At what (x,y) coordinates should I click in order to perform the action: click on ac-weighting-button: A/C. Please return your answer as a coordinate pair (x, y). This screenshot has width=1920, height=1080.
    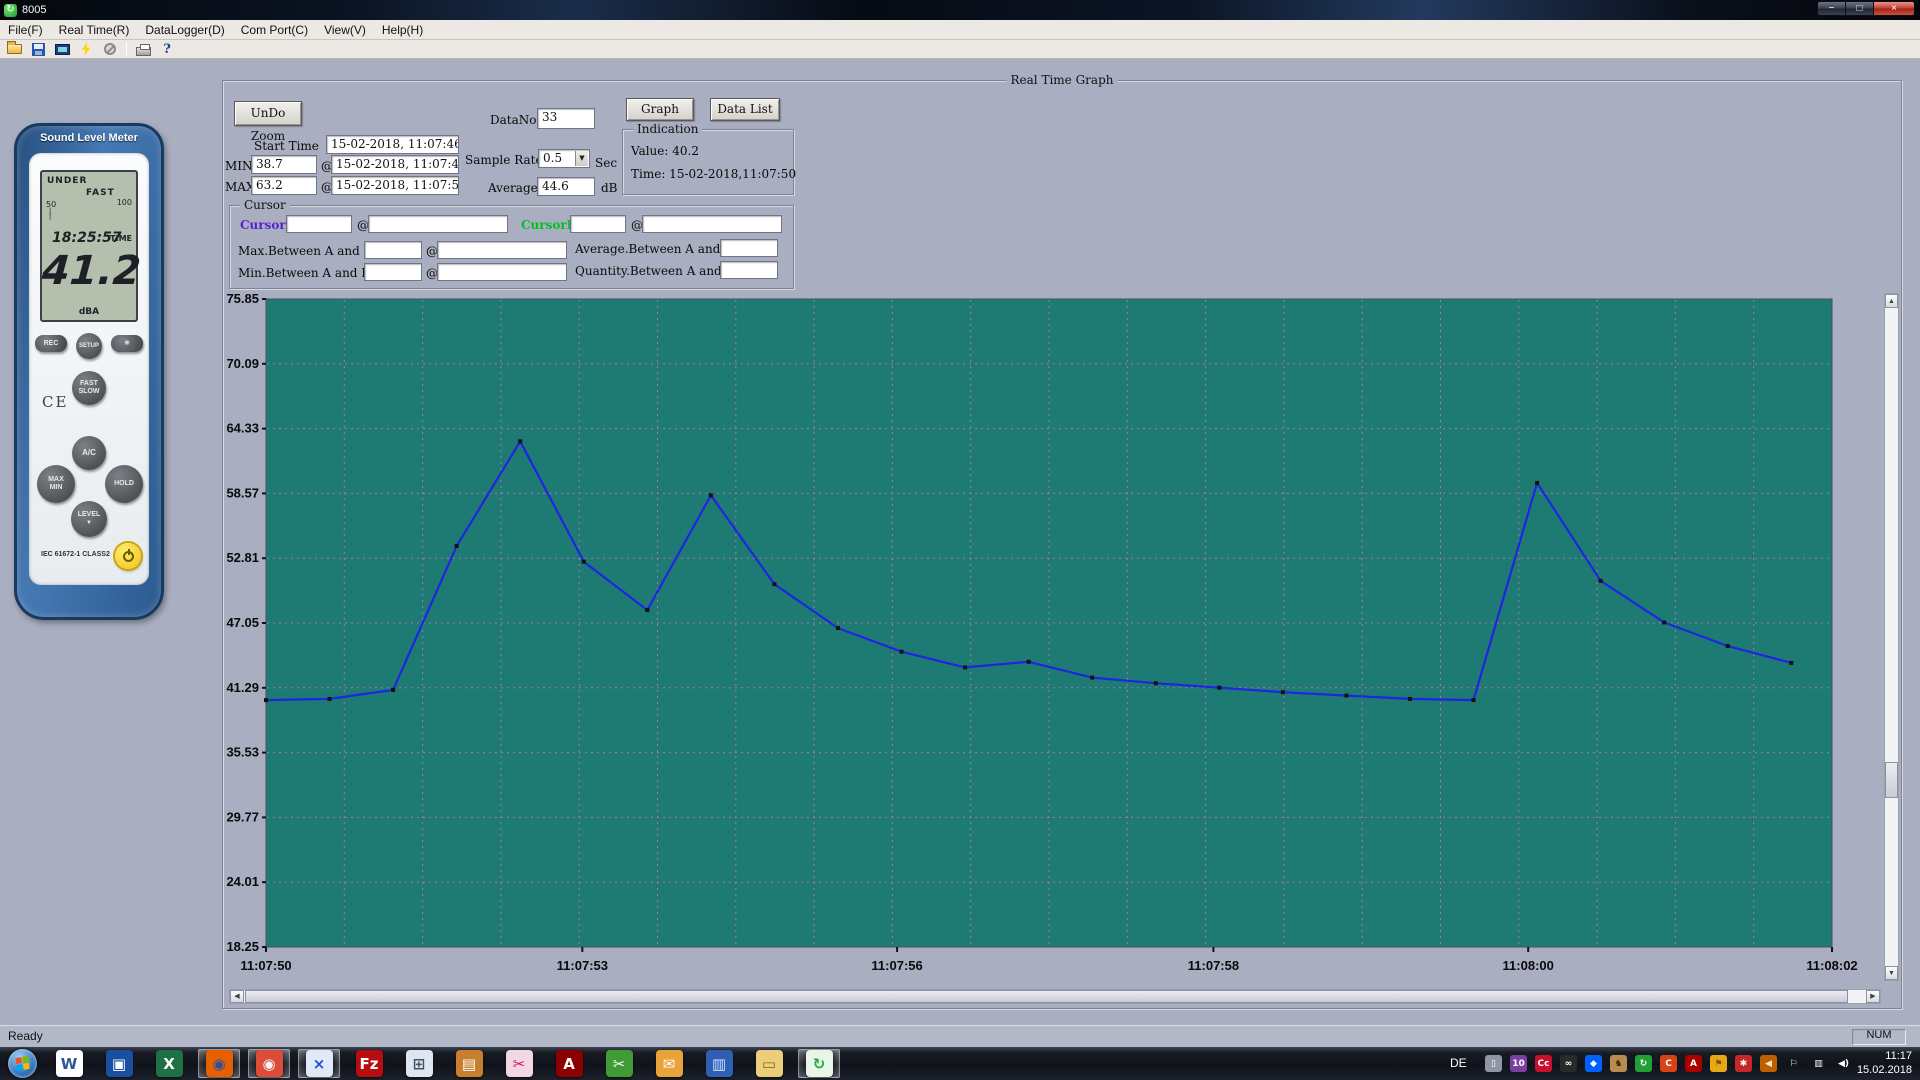
    Looking at the image, I should click on (89, 453).